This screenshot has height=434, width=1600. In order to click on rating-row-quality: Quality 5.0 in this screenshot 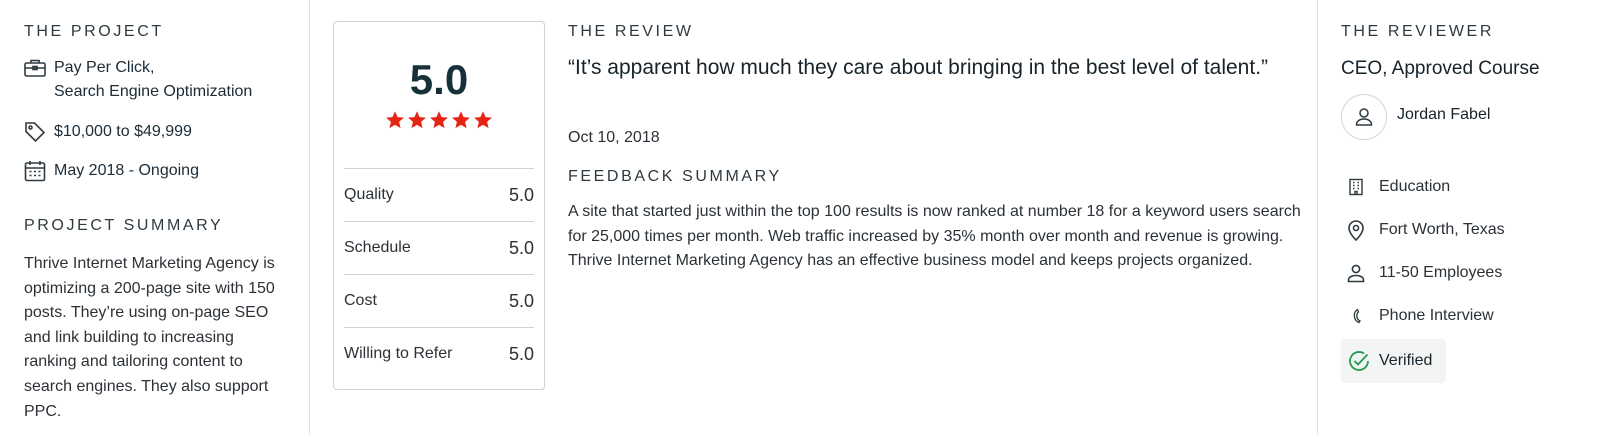, I will do `click(439, 194)`.